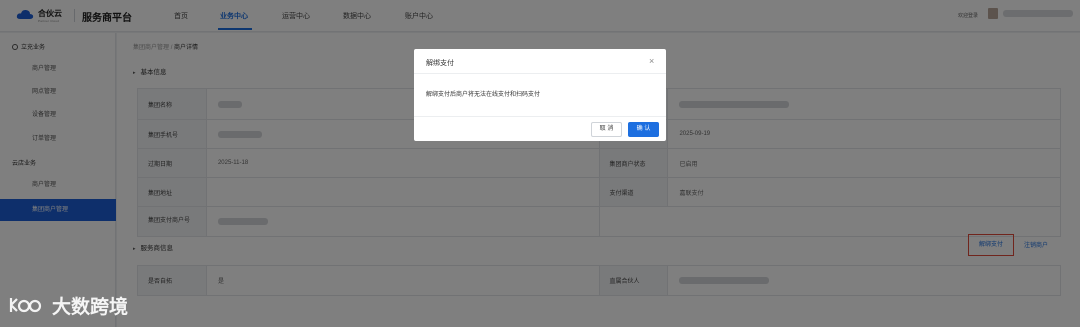 The width and height of the screenshot is (1080, 327). I want to click on watermark-text: 大数跨境, so click(90, 307).